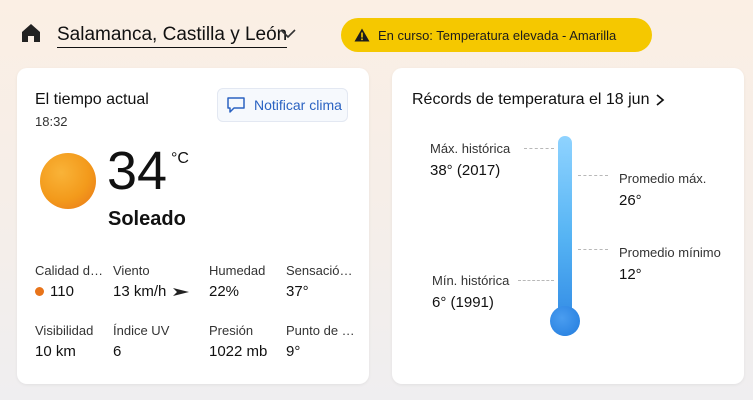 This screenshot has width=753, height=400. Describe the element at coordinates (147, 219) in the screenshot. I see `weather-condition: Soleado` at that location.